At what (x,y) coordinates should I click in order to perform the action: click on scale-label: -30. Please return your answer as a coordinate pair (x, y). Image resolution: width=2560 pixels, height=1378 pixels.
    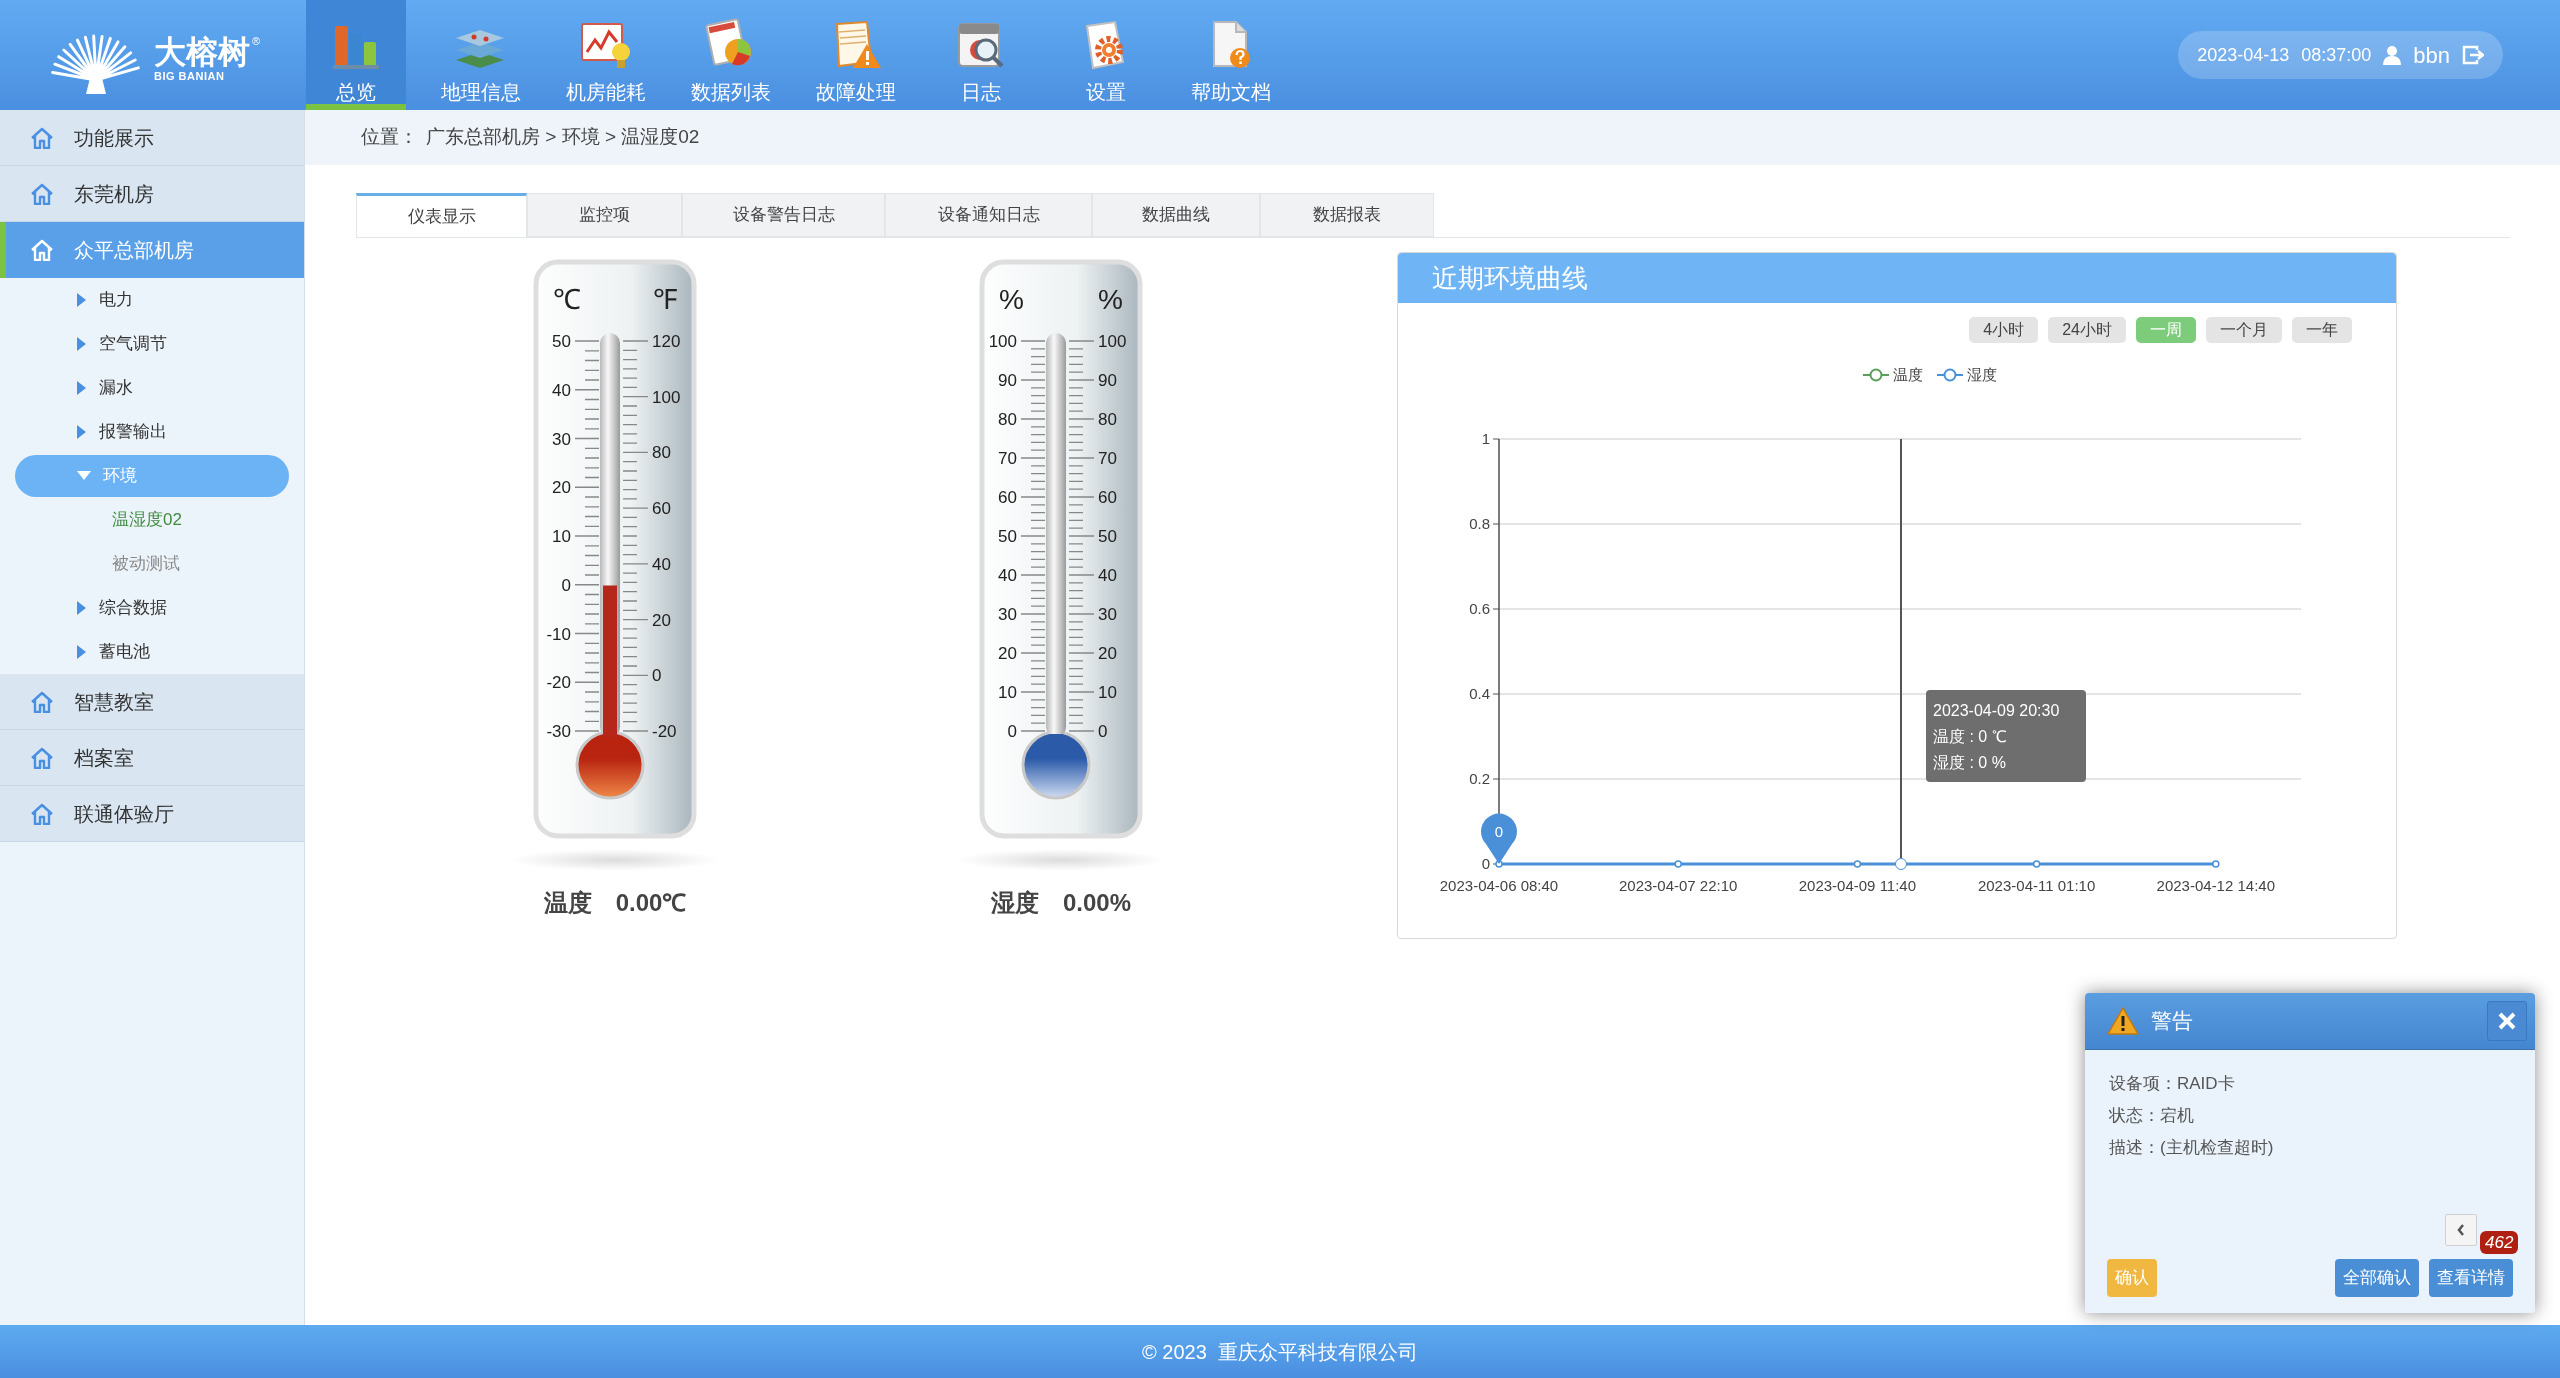
    Looking at the image, I should click on (558, 731).